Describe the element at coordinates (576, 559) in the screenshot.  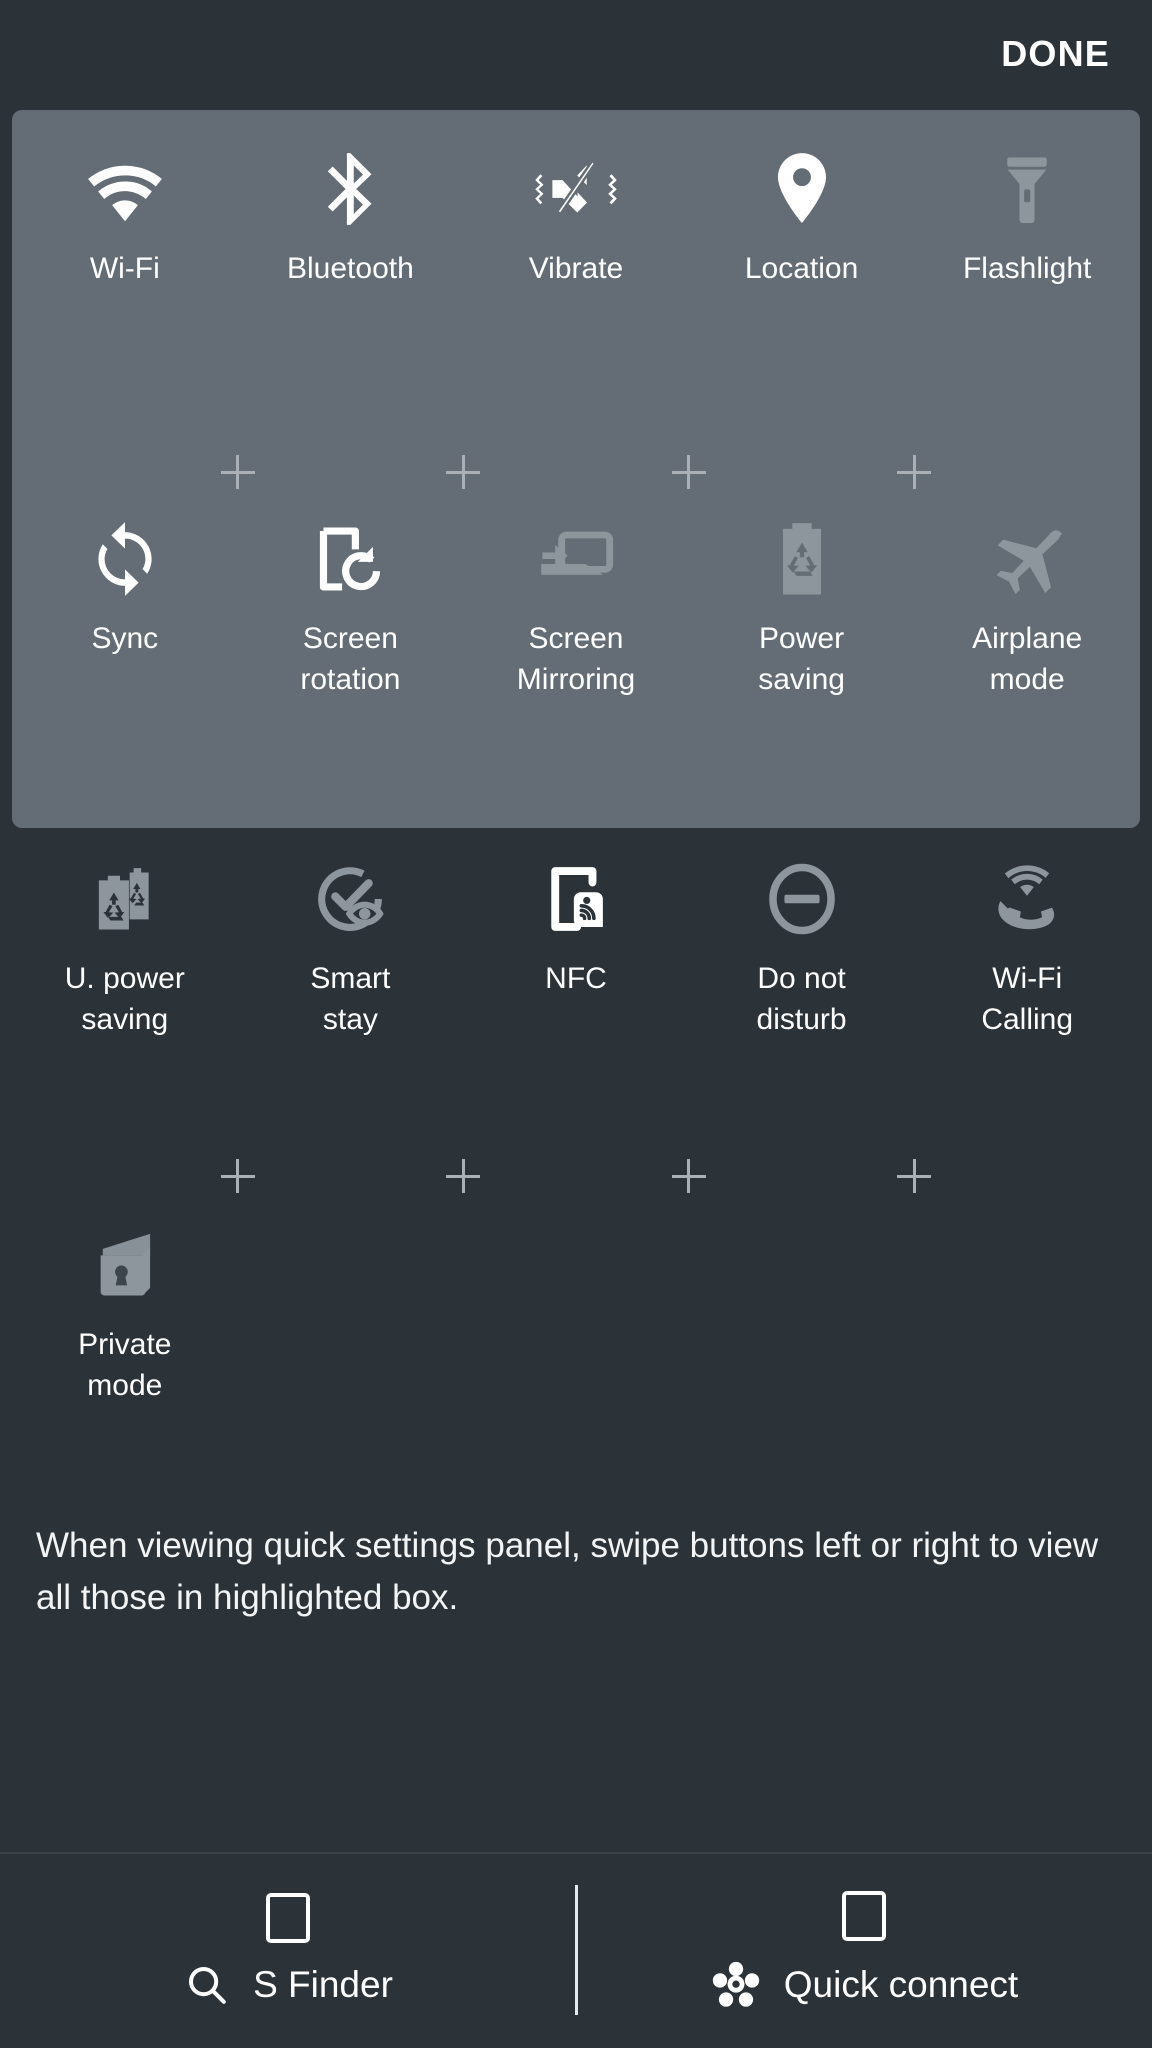
I see `screen-mirroring-icon` at that location.